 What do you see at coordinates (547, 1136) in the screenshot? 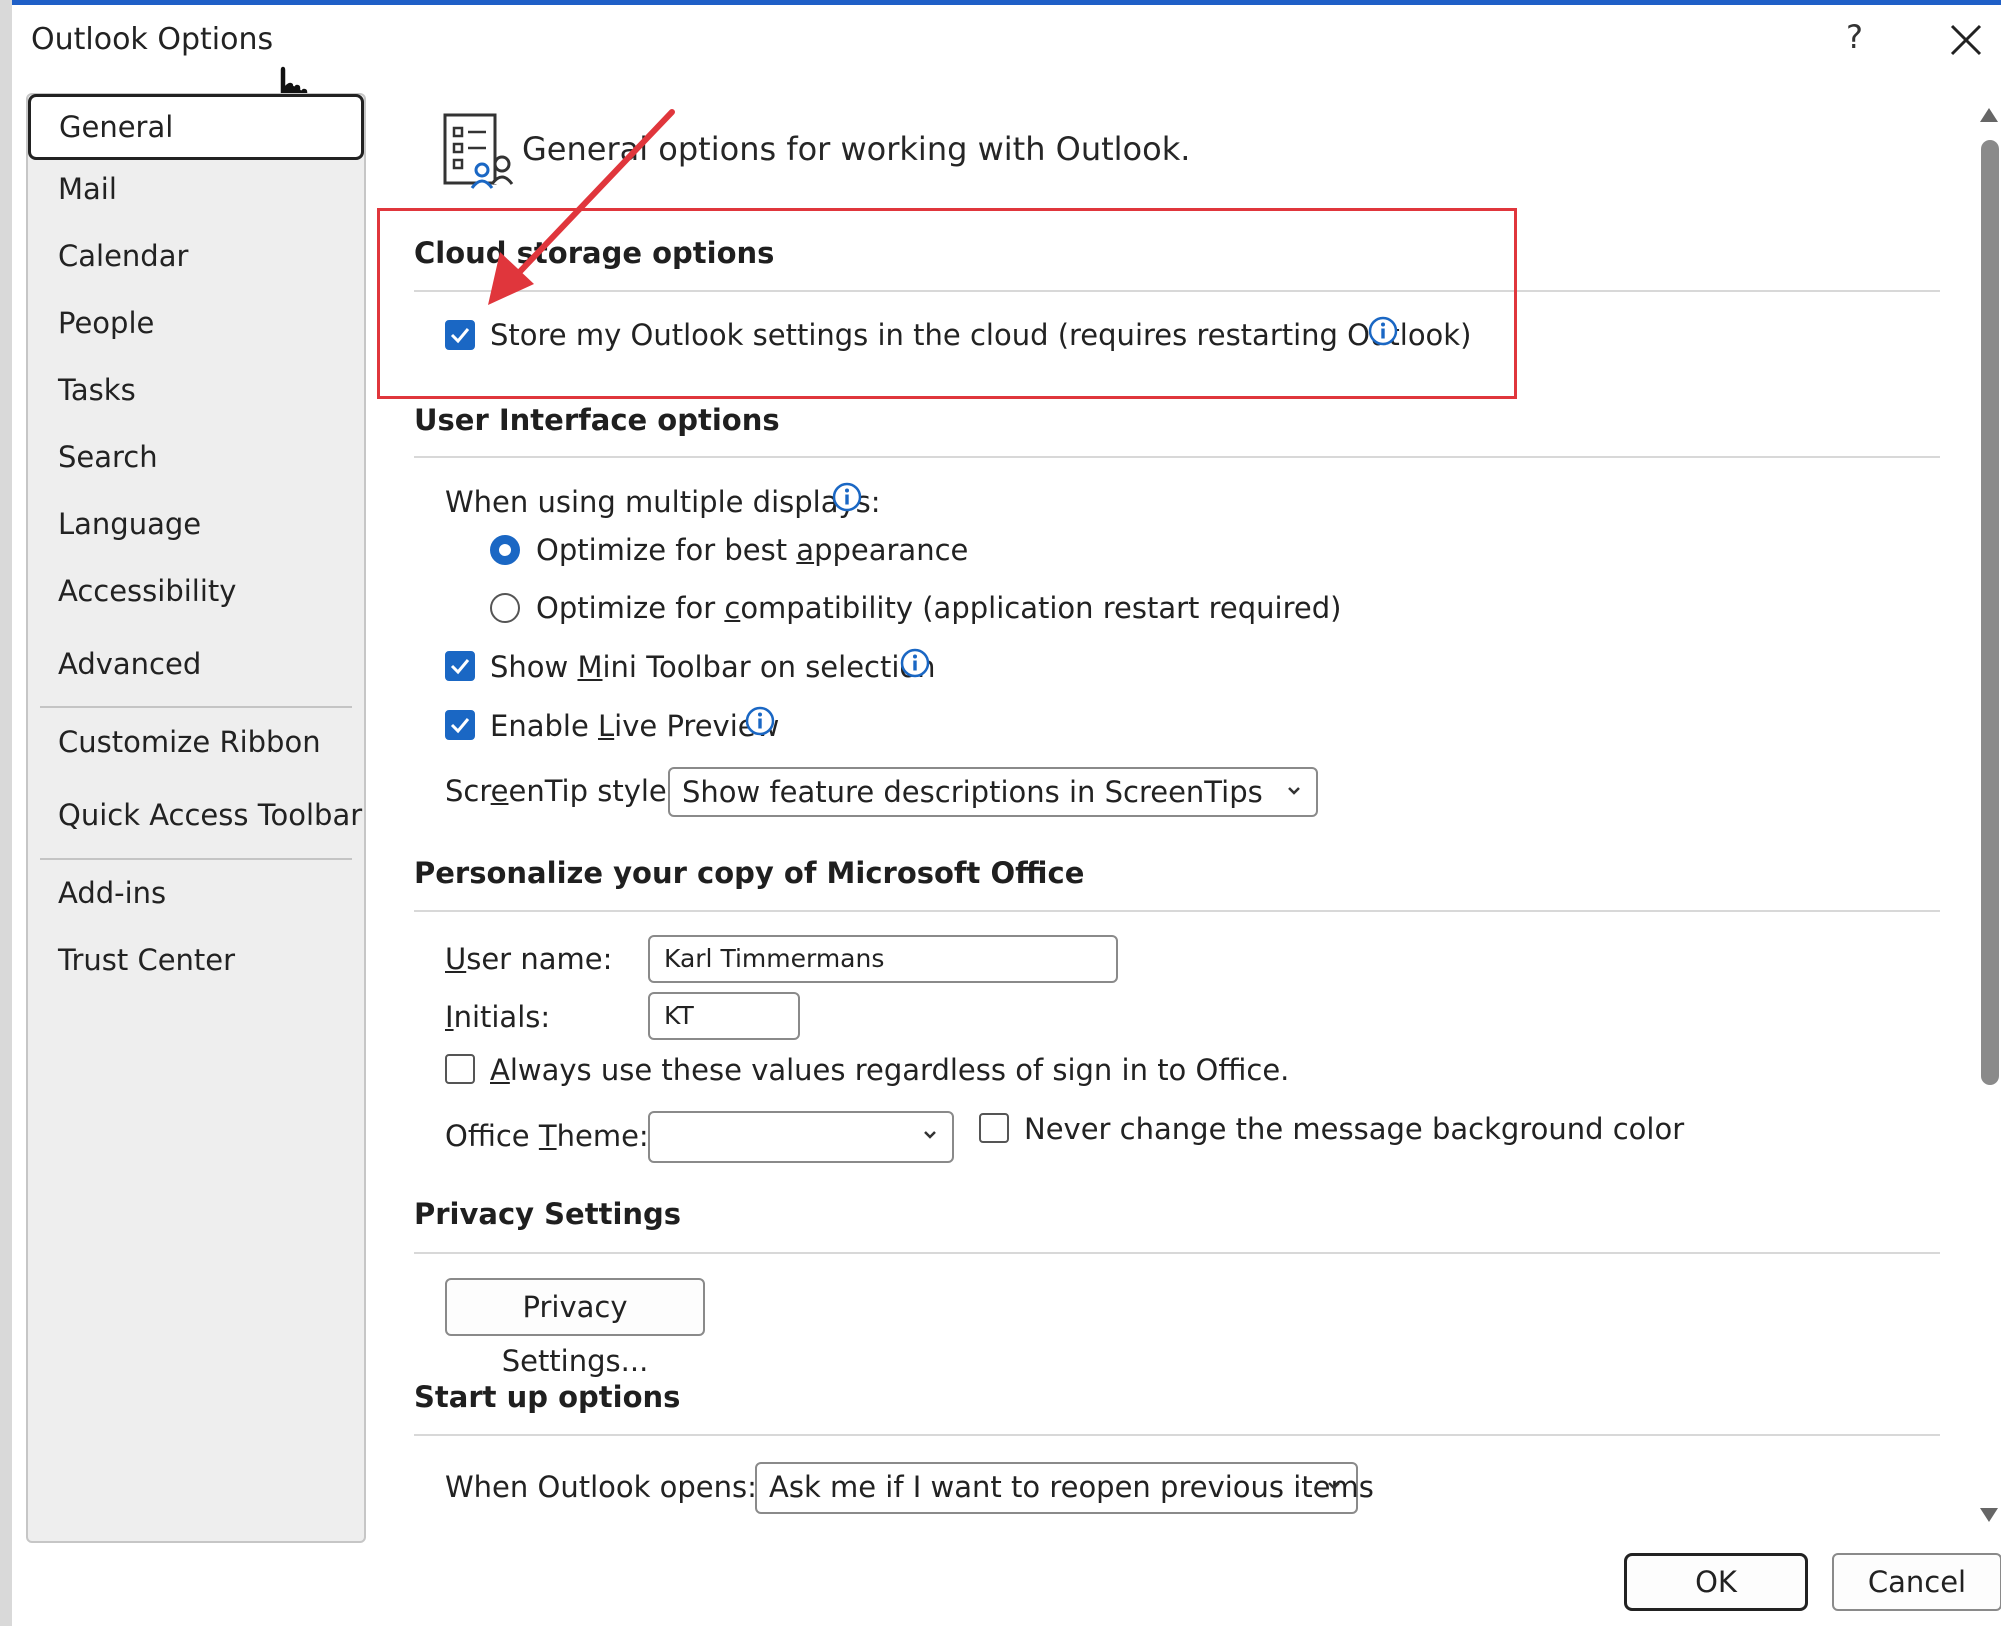
I see `office-theme-label: Office Theme:` at bounding box center [547, 1136].